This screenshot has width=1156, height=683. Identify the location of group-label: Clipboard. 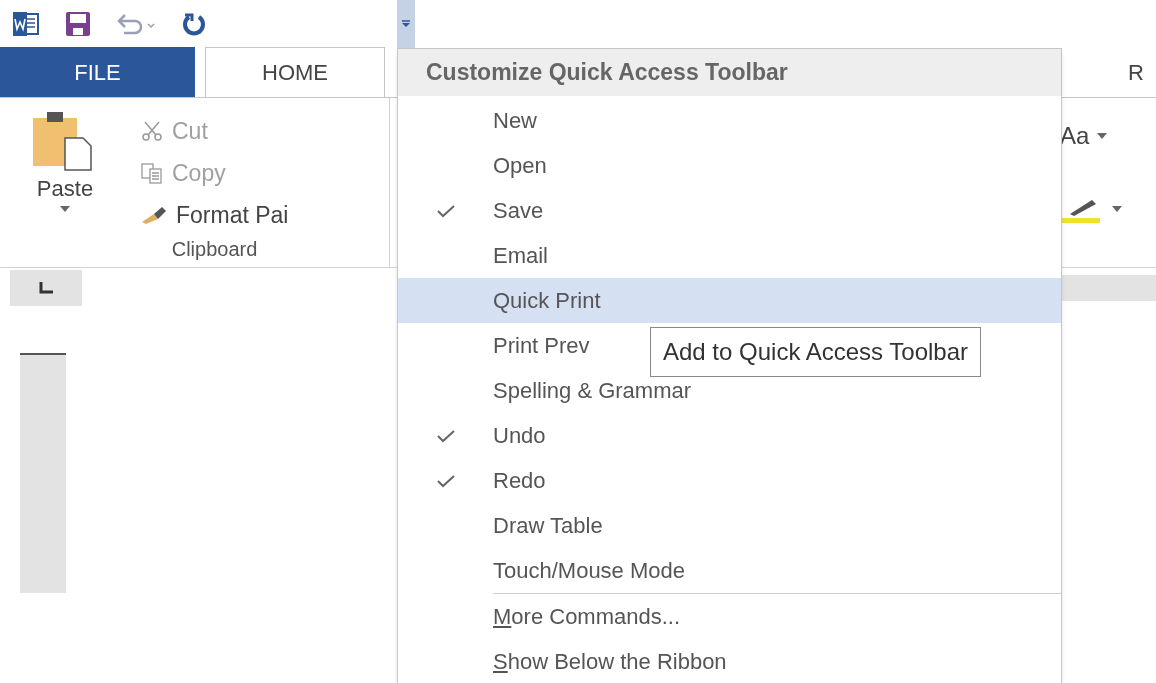
(214, 249).